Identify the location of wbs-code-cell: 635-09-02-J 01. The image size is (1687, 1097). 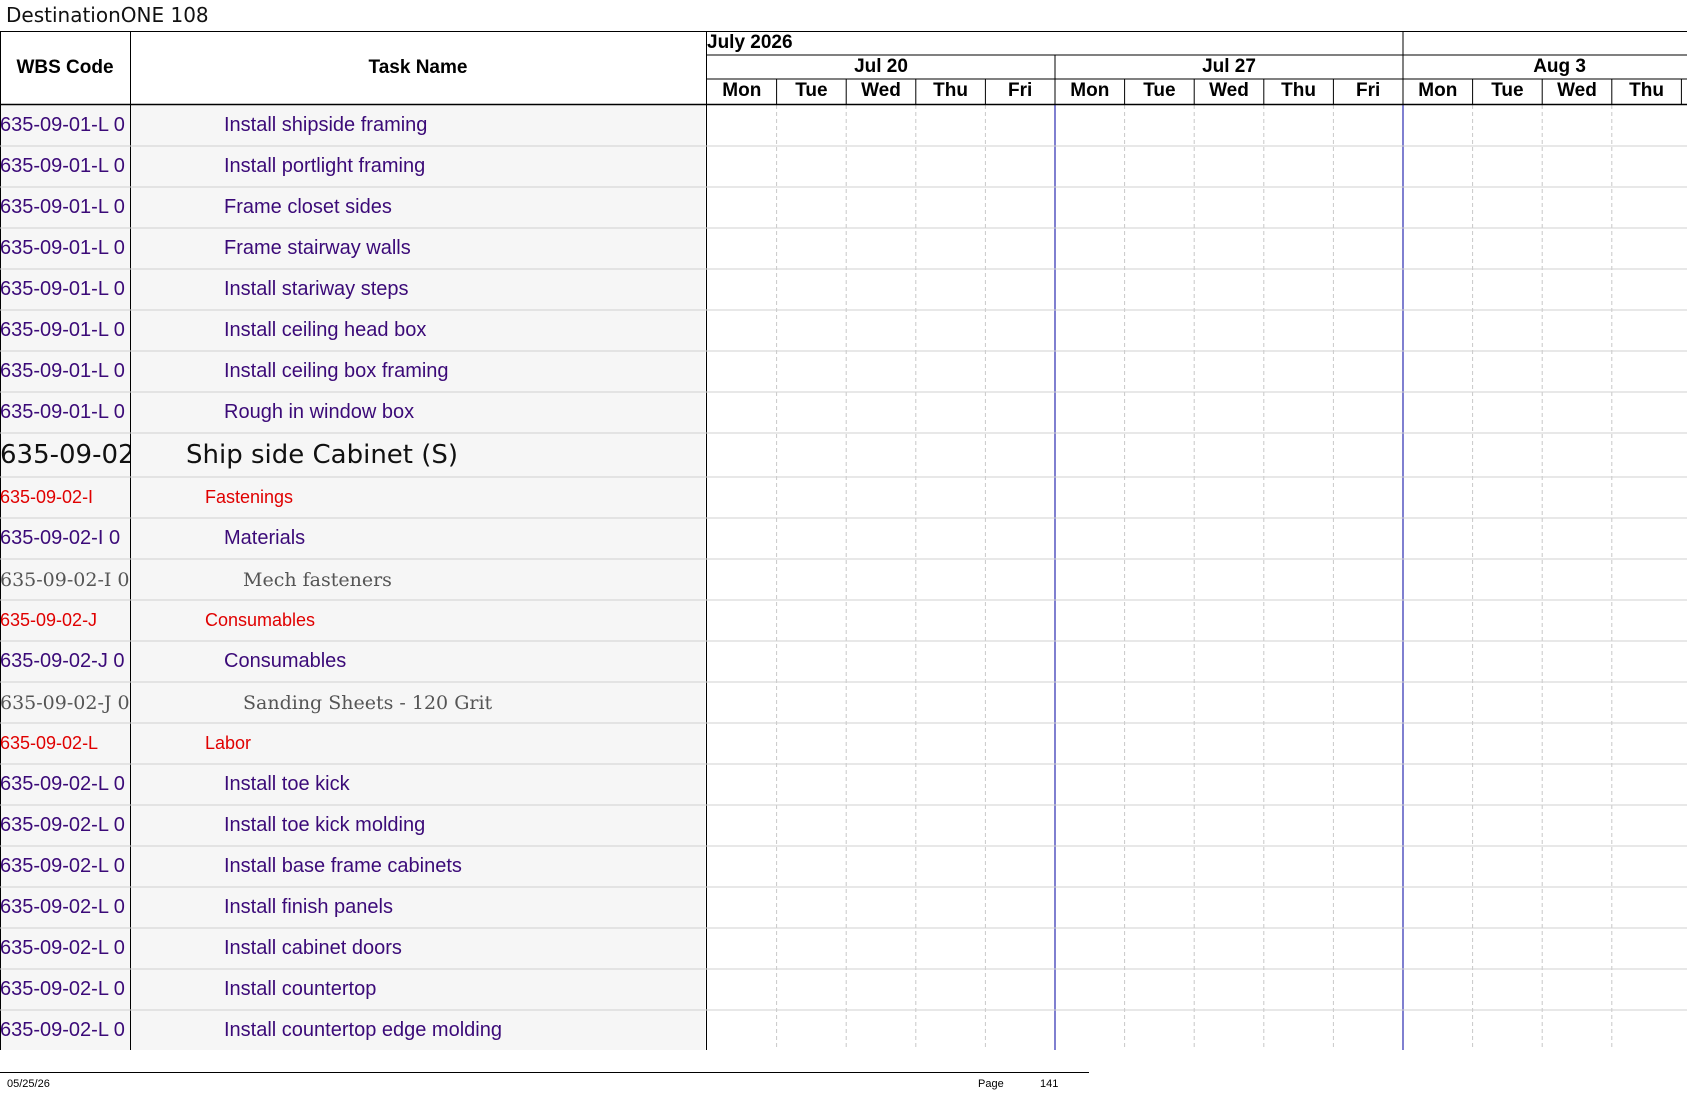
(65, 702).